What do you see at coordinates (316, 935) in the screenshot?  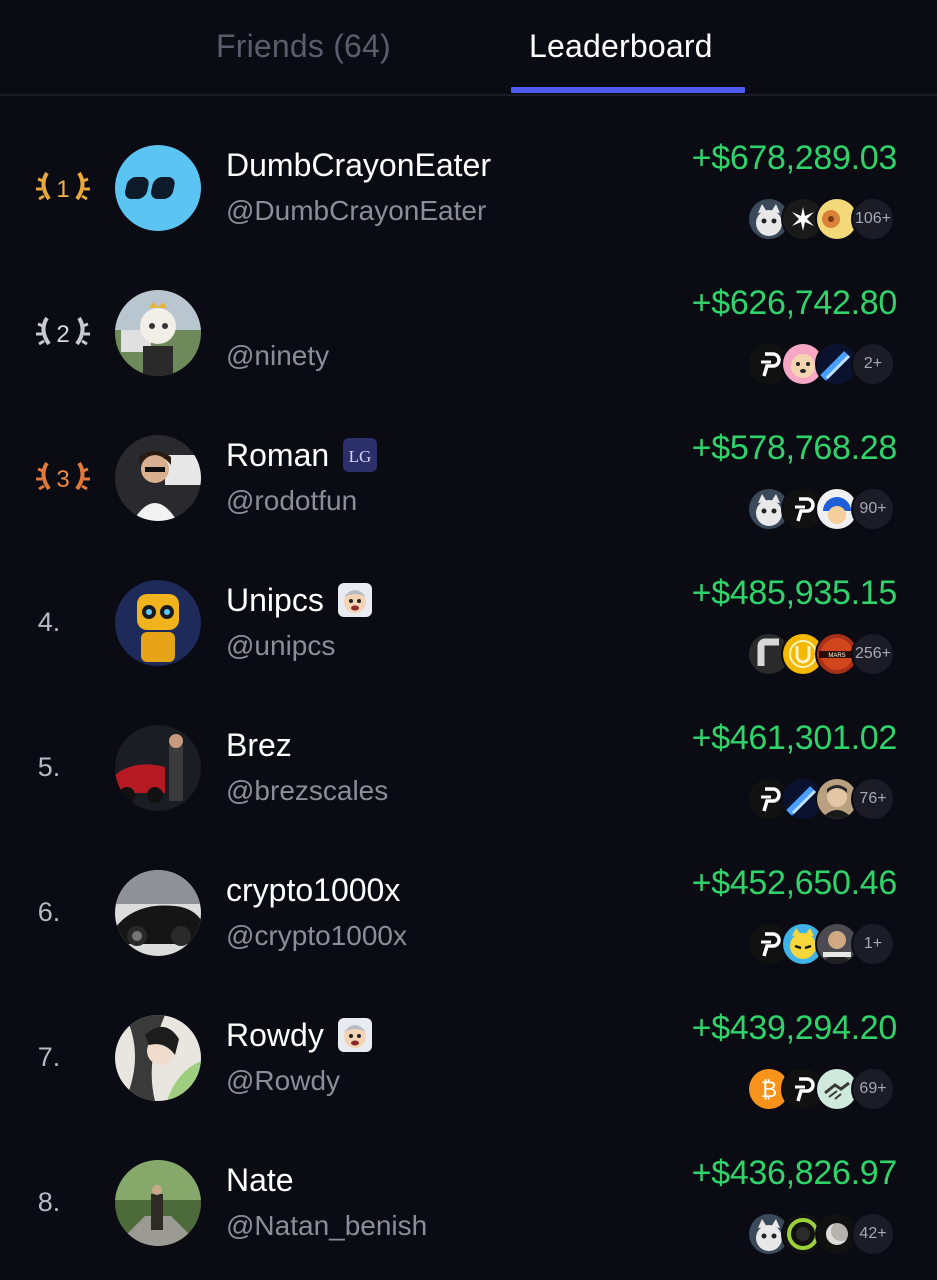 I see `user-handle: @crypto1000x` at bounding box center [316, 935].